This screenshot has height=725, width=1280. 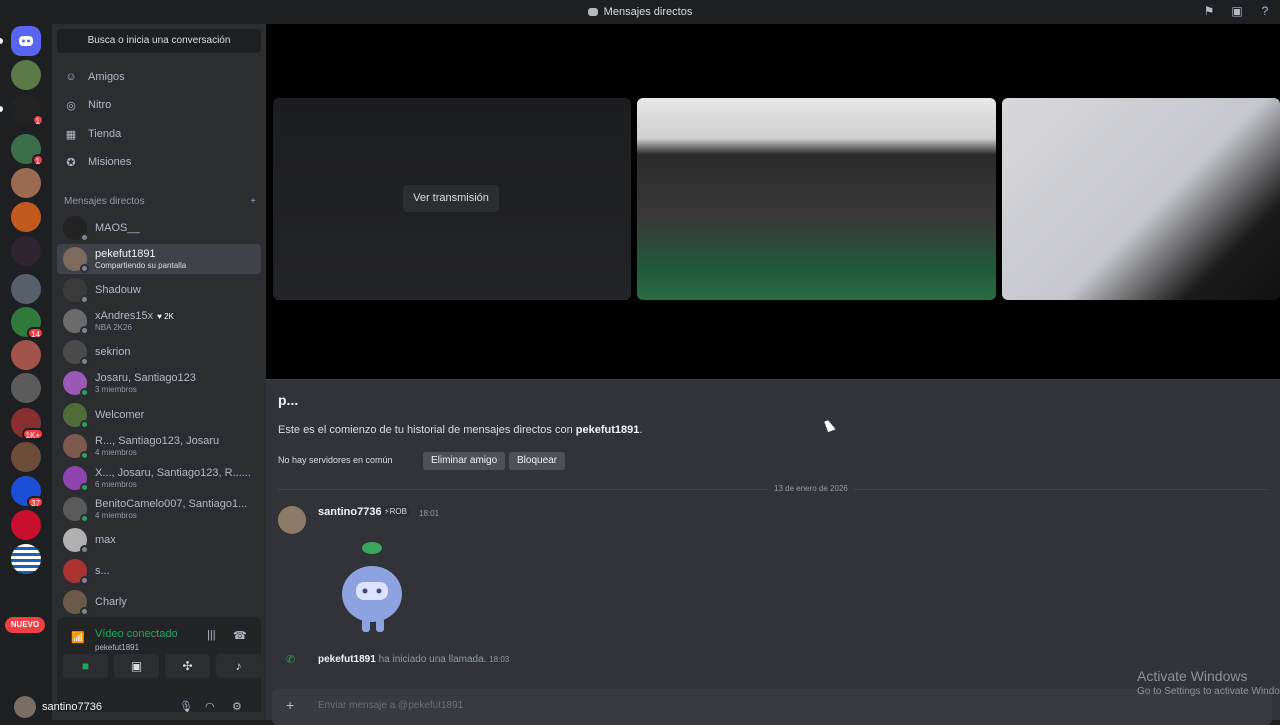 What do you see at coordinates (291, 660) in the screenshot?
I see `phone-icon: ✆` at bounding box center [291, 660].